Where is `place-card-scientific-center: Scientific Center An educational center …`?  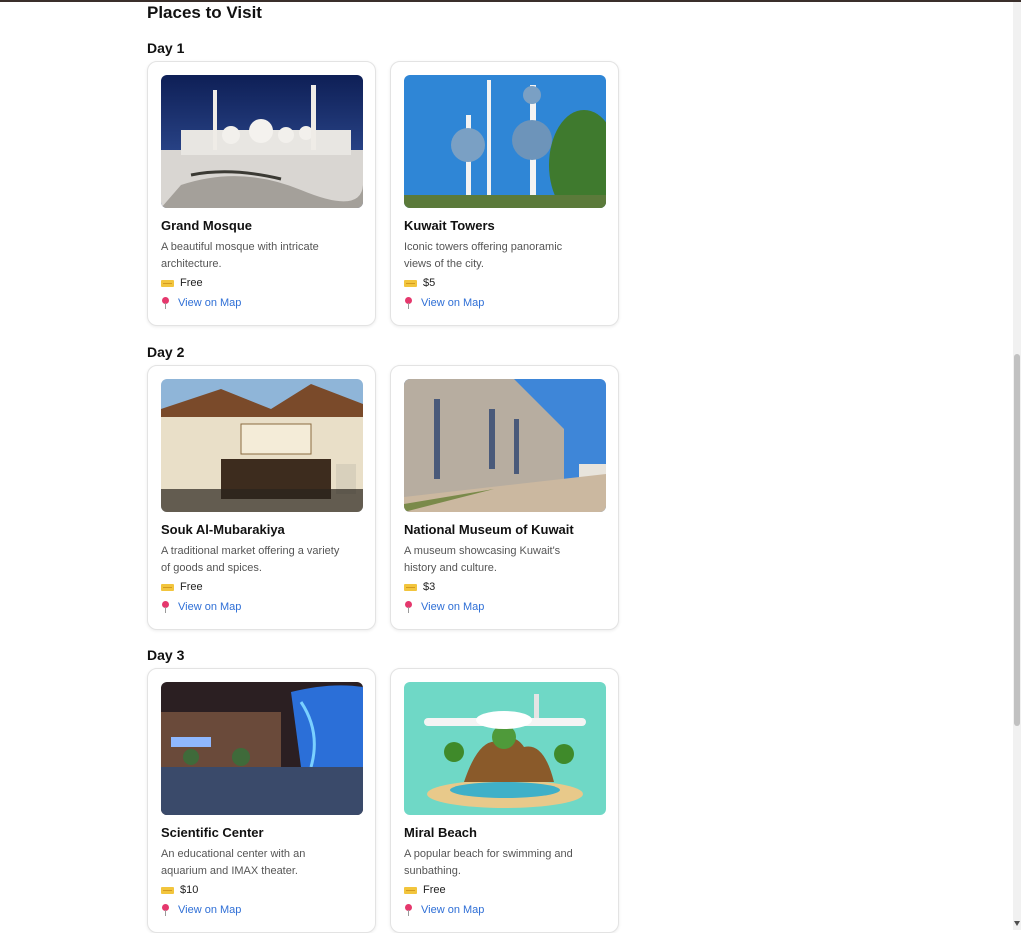
place-card-scientific-center: Scientific Center An educational center … is located at coordinates (261, 800).